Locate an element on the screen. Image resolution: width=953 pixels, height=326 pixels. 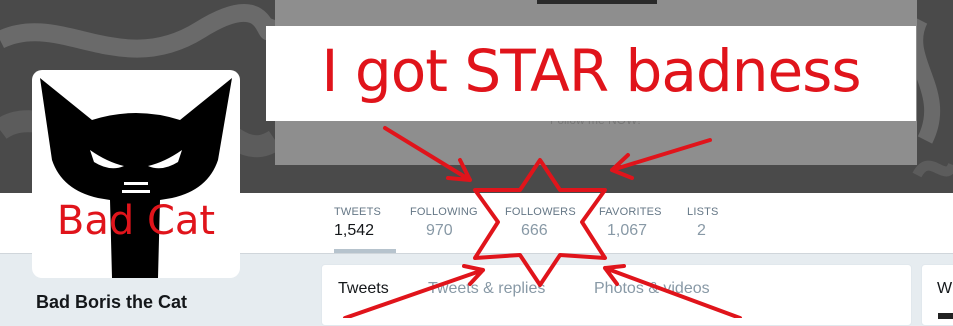
stat-tweets-label: TWEETS is located at coordinates (358, 212).